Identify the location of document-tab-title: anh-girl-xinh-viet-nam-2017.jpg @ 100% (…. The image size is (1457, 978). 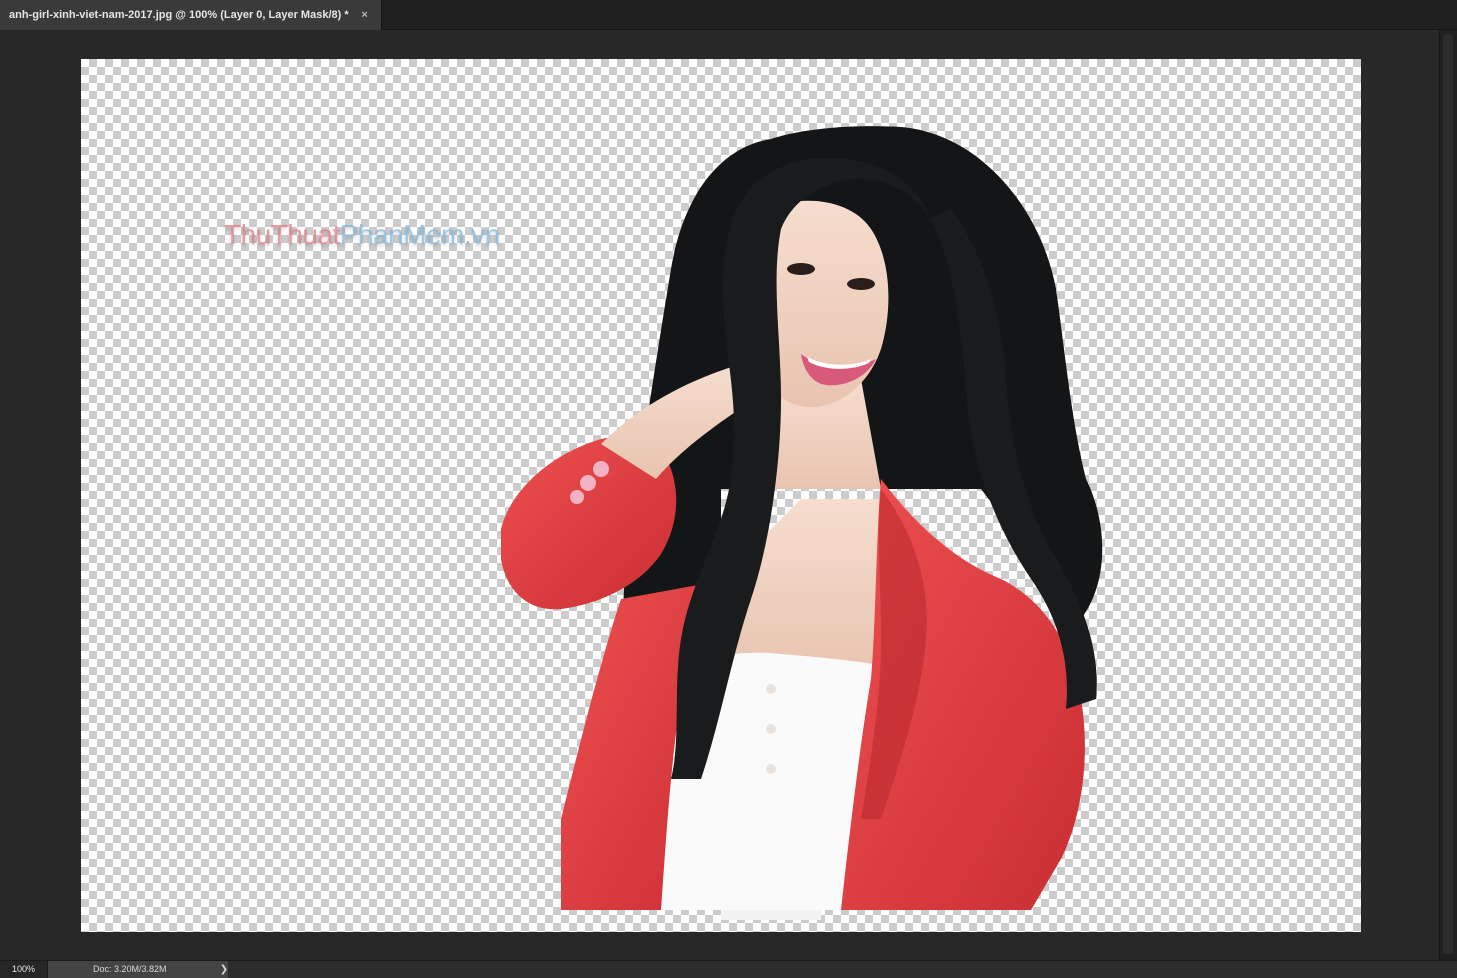
(179, 15).